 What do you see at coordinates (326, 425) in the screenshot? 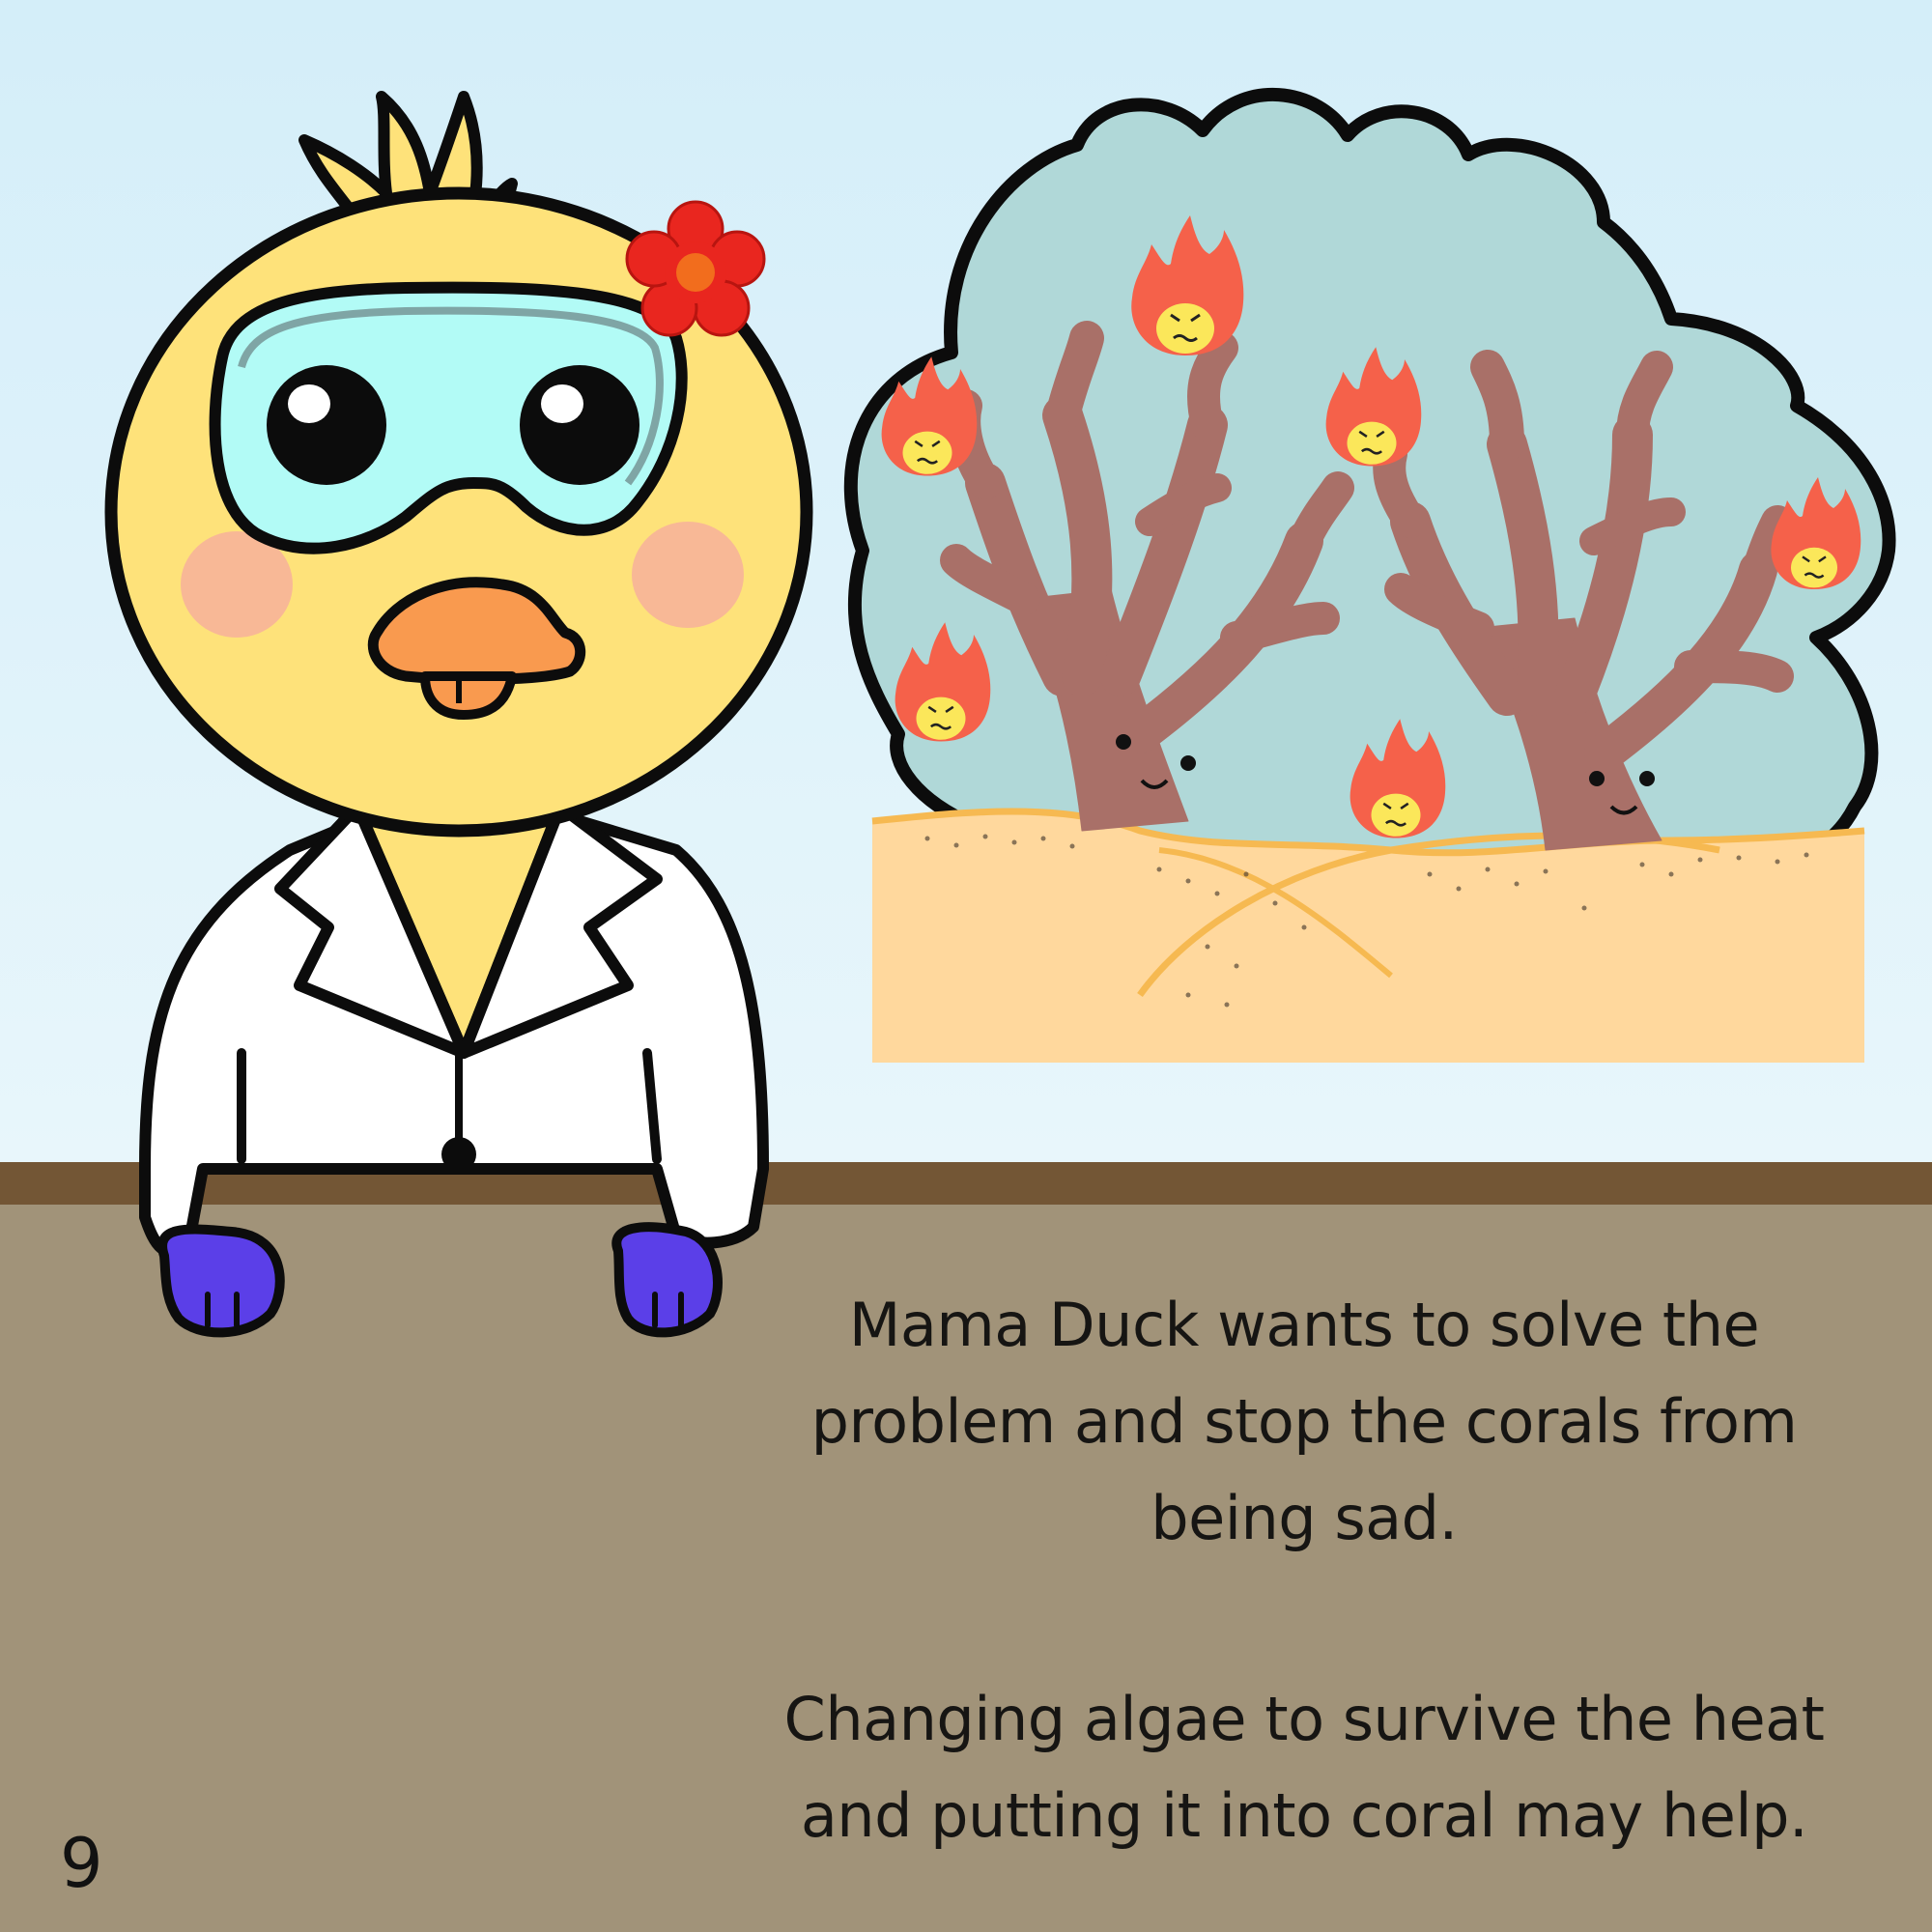
I see `eye-left` at bounding box center [326, 425].